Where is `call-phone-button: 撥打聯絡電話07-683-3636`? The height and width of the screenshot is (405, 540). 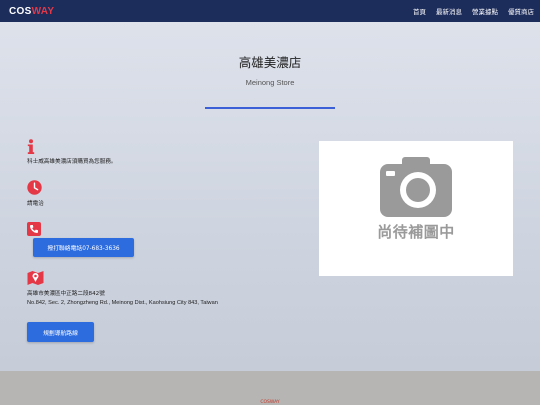
call-phone-button: 撥打聯絡電話07-683-3636 is located at coordinates (83, 247).